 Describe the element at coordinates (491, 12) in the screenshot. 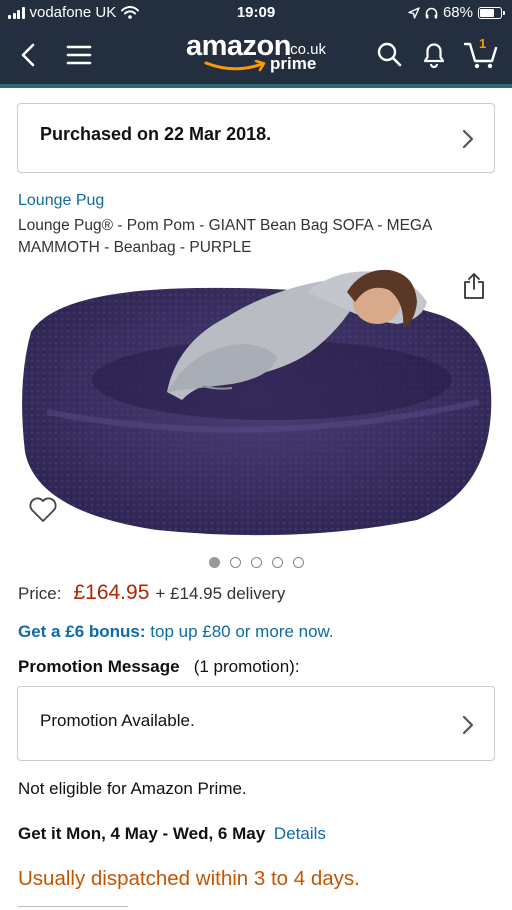

I see `battery-icon` at that location.